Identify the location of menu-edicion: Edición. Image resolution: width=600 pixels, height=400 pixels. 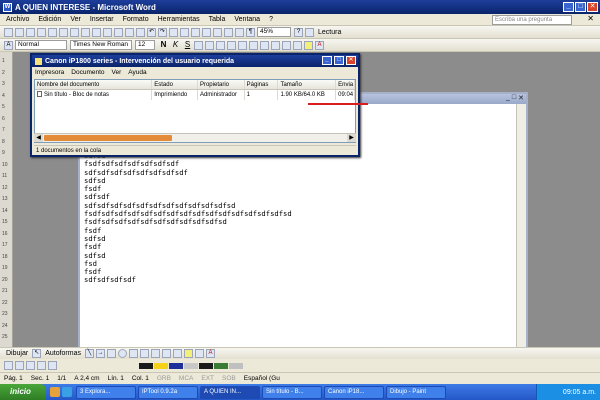
(49, 19).